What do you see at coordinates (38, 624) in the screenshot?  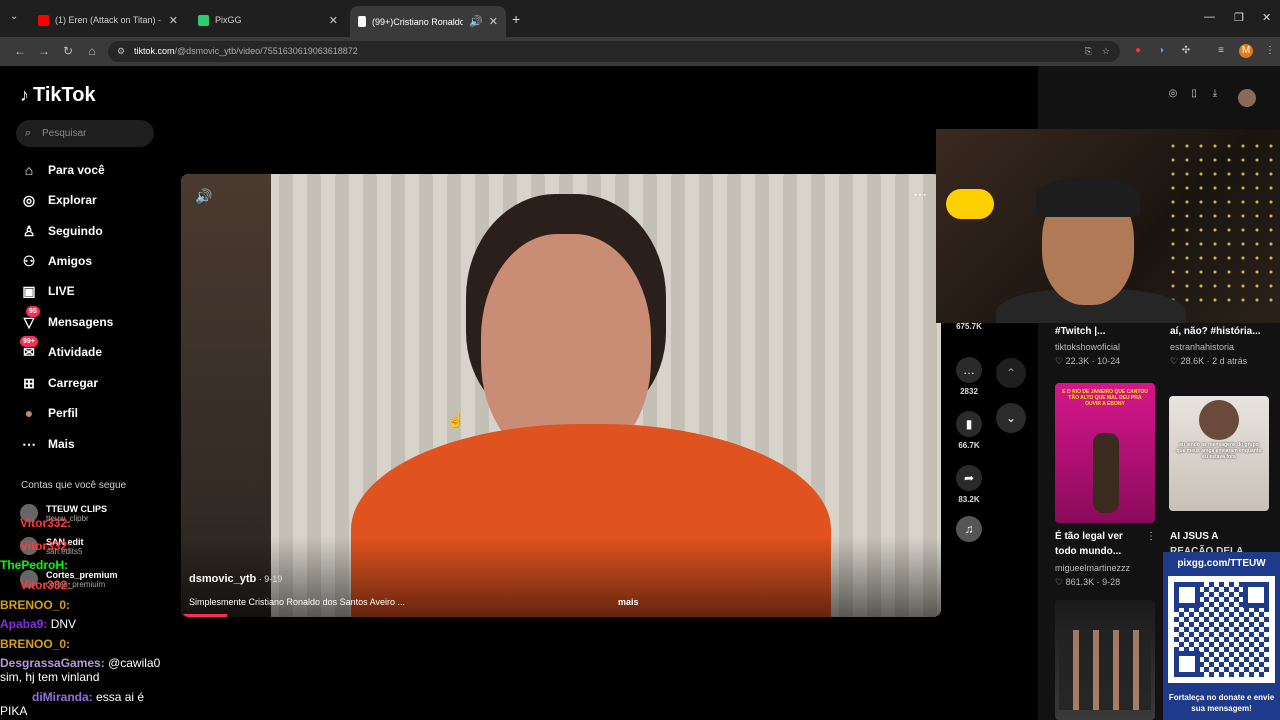 I see `chat-message: Apaba9: DNV` at bounding box center [38, 624].